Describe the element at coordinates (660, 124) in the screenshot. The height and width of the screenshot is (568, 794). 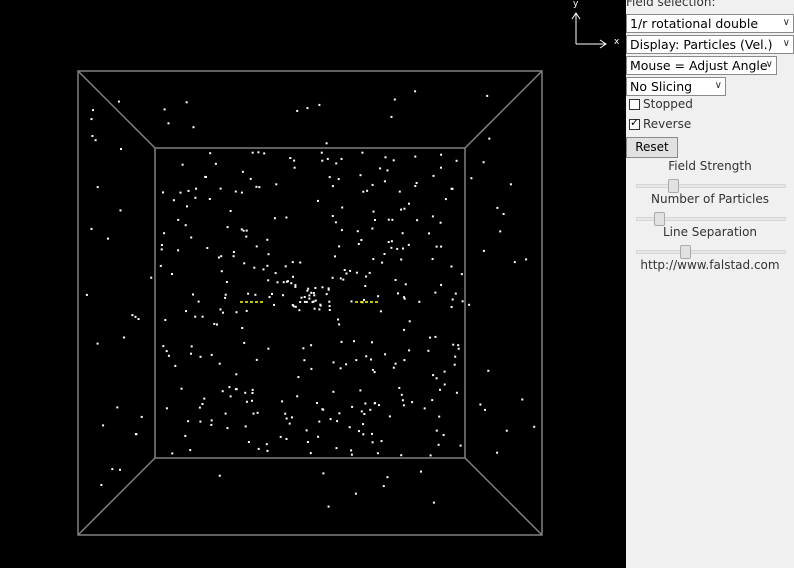
I see `reverse-checkbox-row: ✓ Reverse` at that location.